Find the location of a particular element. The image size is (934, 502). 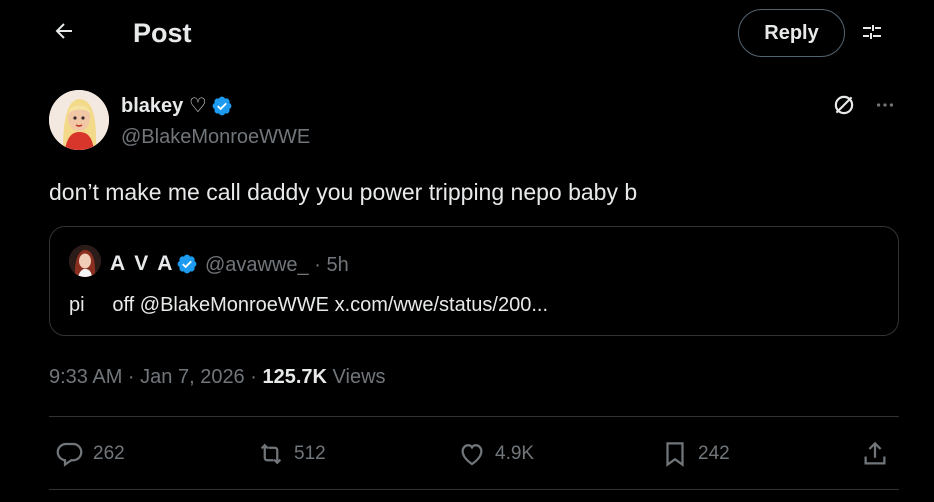

repost-count: 512 is located at coordinates (310, 453).